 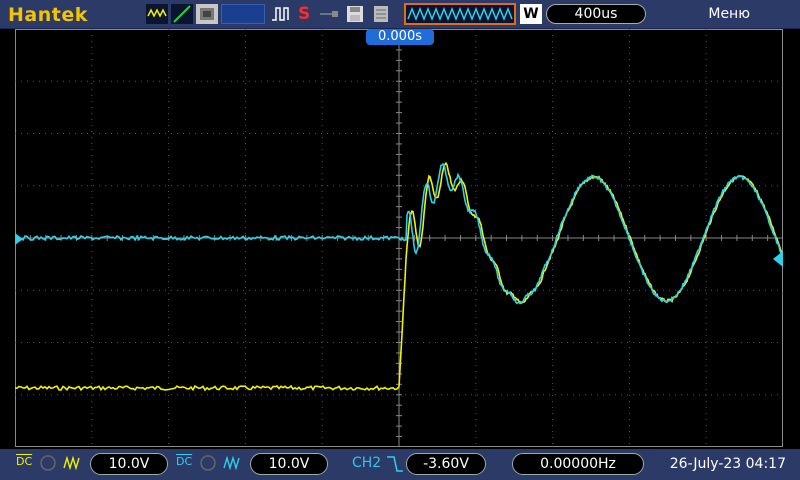 I want to click on save-icon, so click(x=355, y=14).